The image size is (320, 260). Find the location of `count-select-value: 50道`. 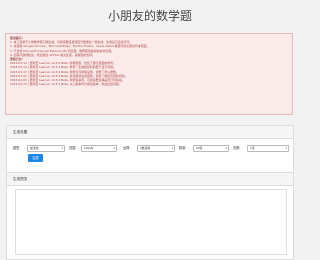

count-select-value: 50道 is located at coordinates (199, 148).